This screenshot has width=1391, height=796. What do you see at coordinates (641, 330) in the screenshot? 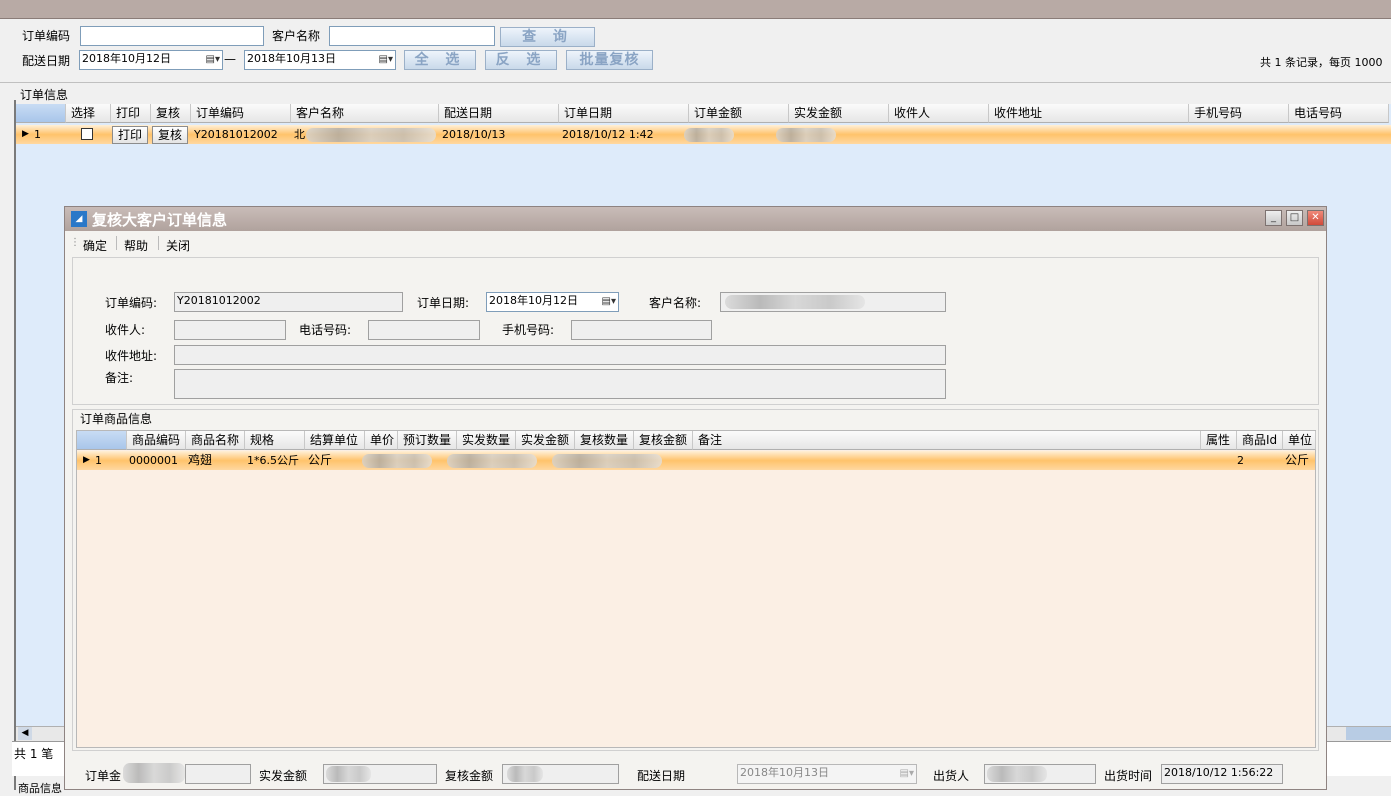
I see `mobile-field` at bounding box center [641, 330].